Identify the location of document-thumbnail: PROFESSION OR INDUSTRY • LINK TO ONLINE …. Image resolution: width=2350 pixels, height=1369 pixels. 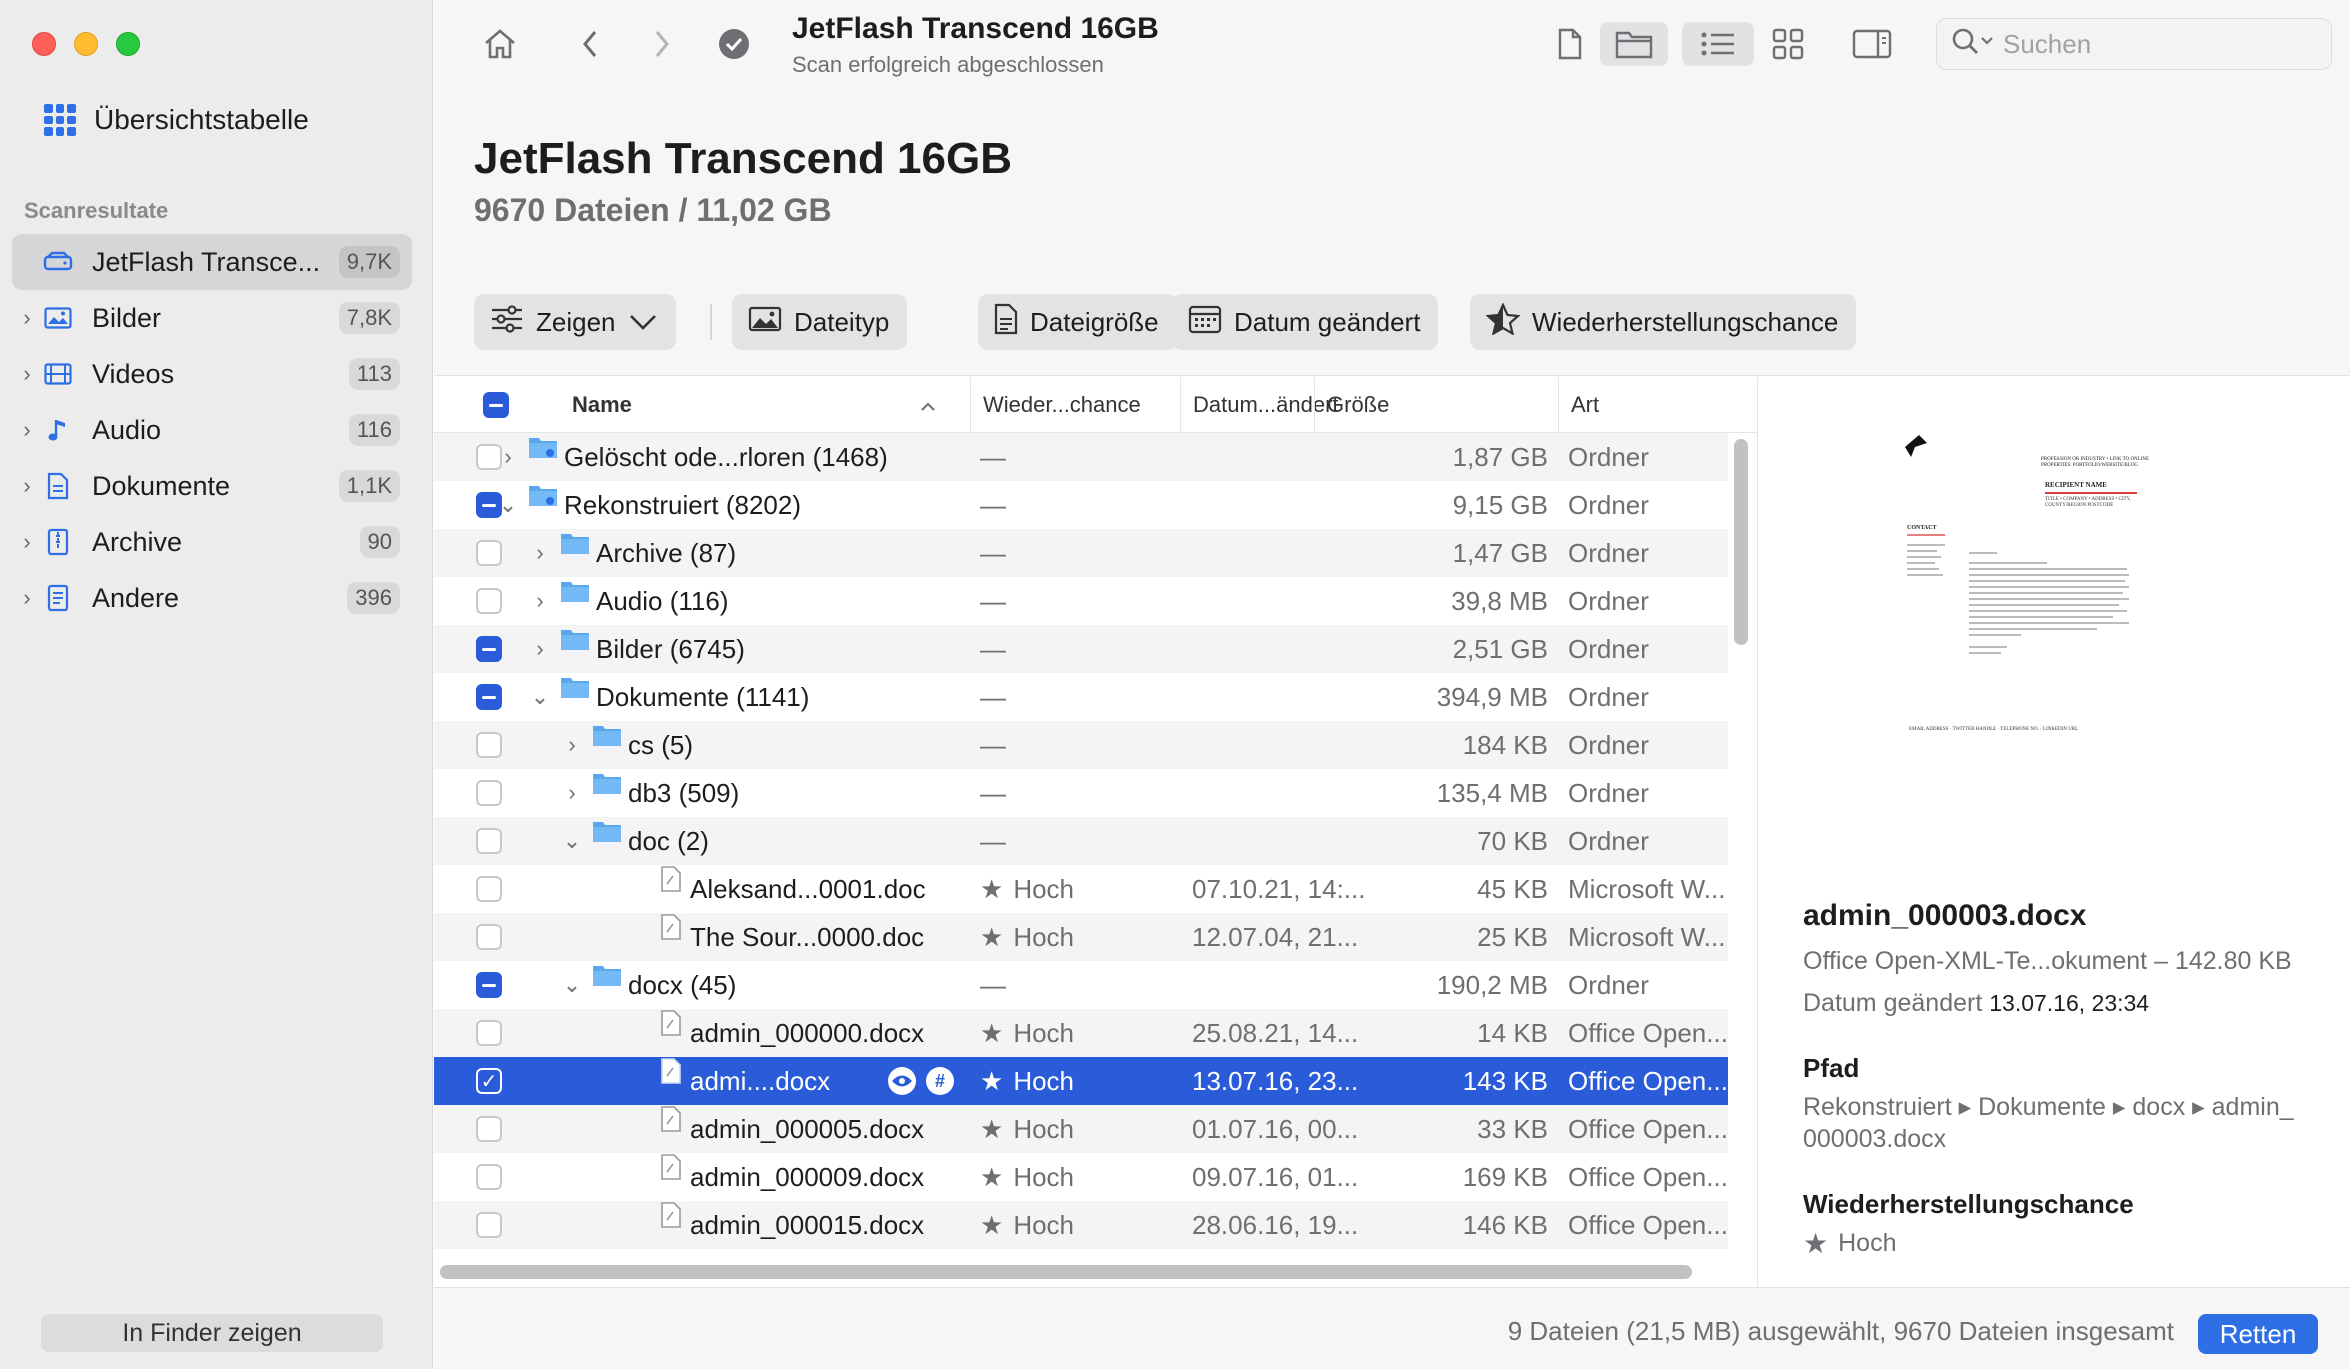
(2032, 583).